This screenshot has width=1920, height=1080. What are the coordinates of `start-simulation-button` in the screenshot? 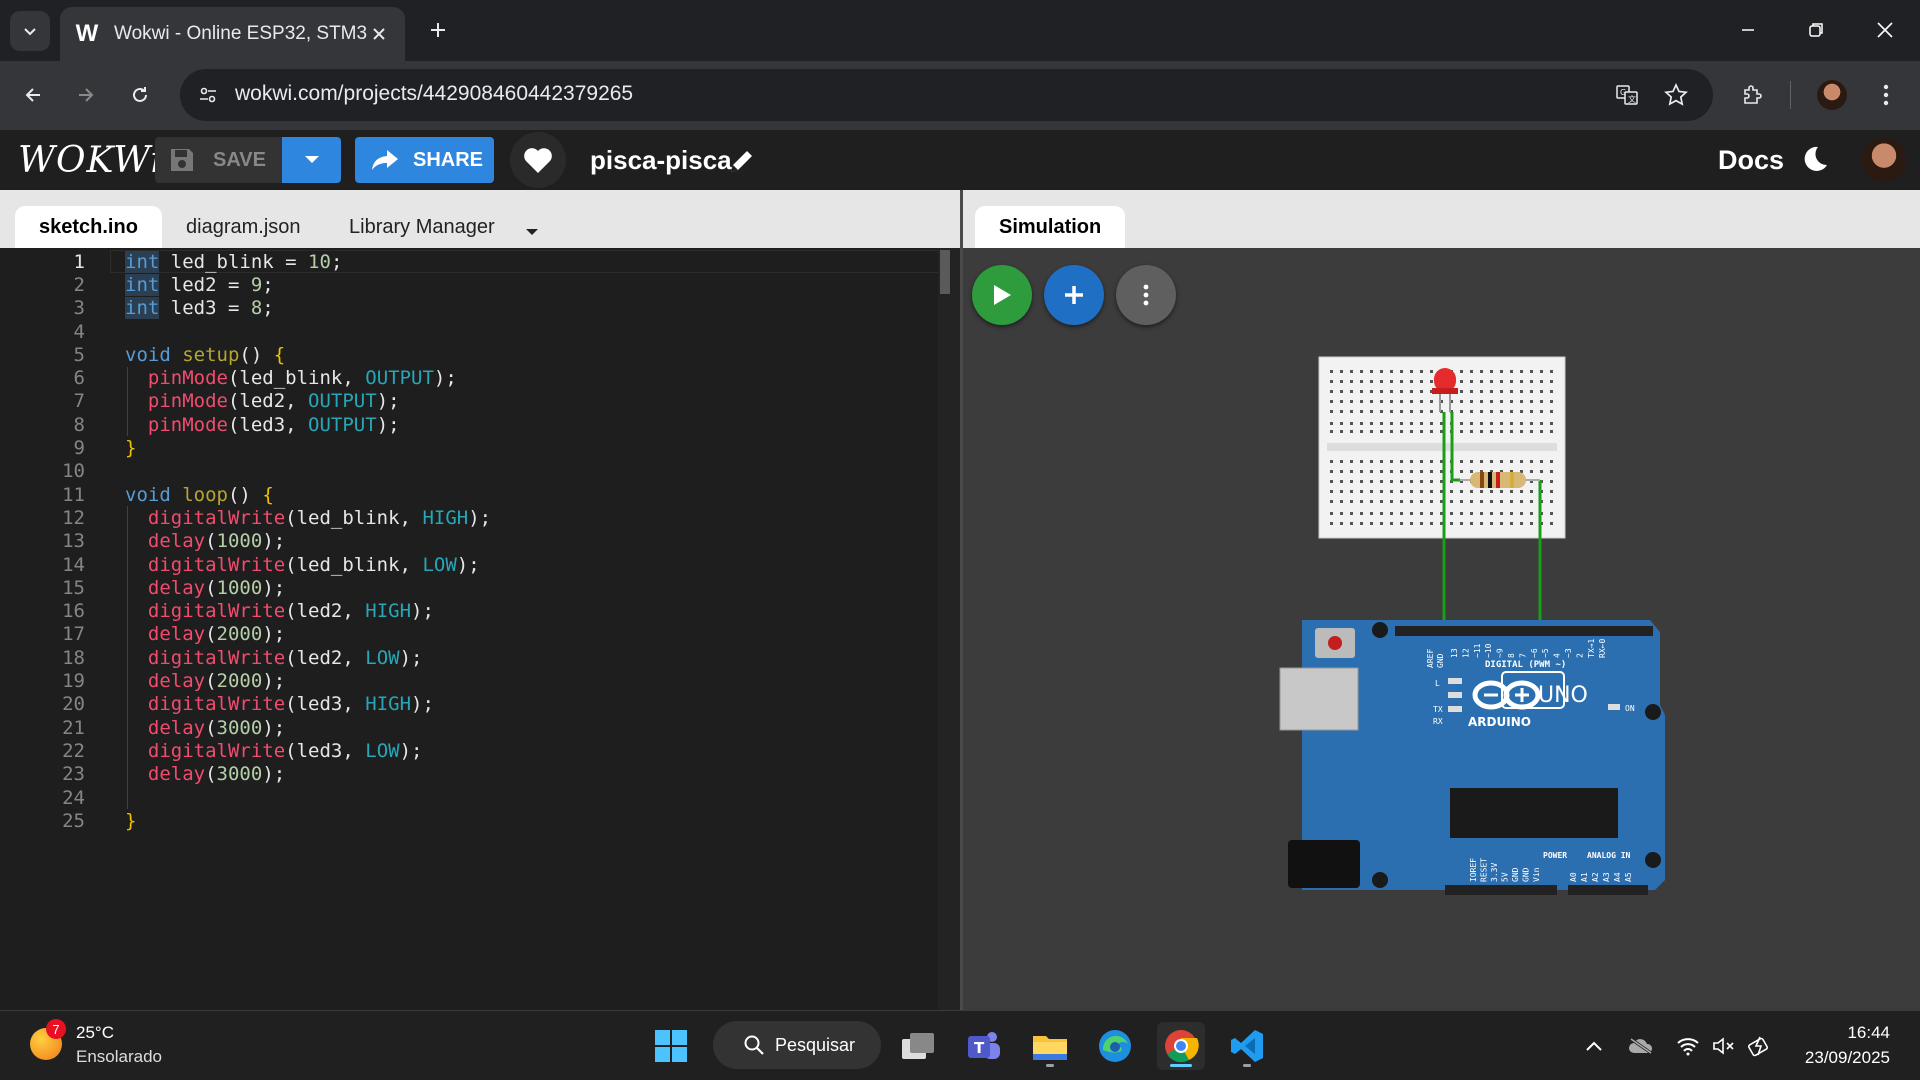 It's located at (1002, 295).